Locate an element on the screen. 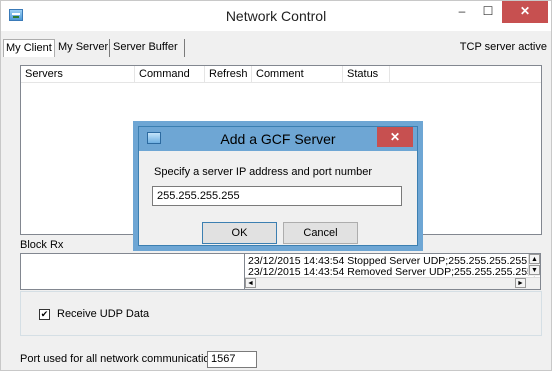 The width and height of the screenshot is (552, 371). dialog-title: Add a GCF Server is located at coordinates (278, 139).